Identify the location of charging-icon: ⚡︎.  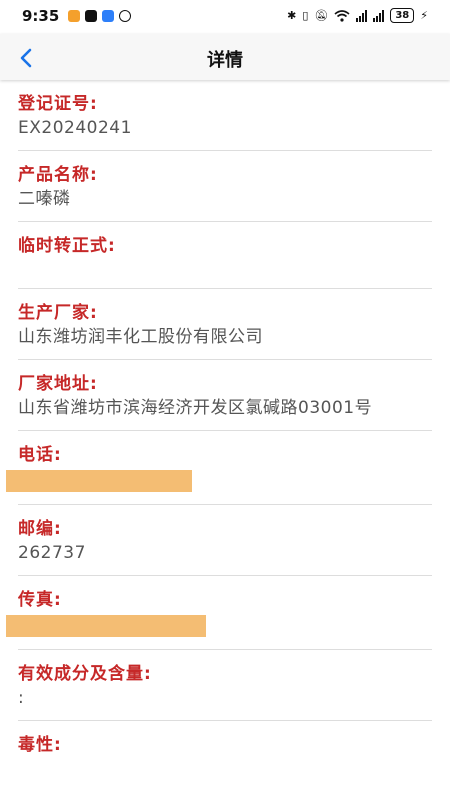
(424, 15).